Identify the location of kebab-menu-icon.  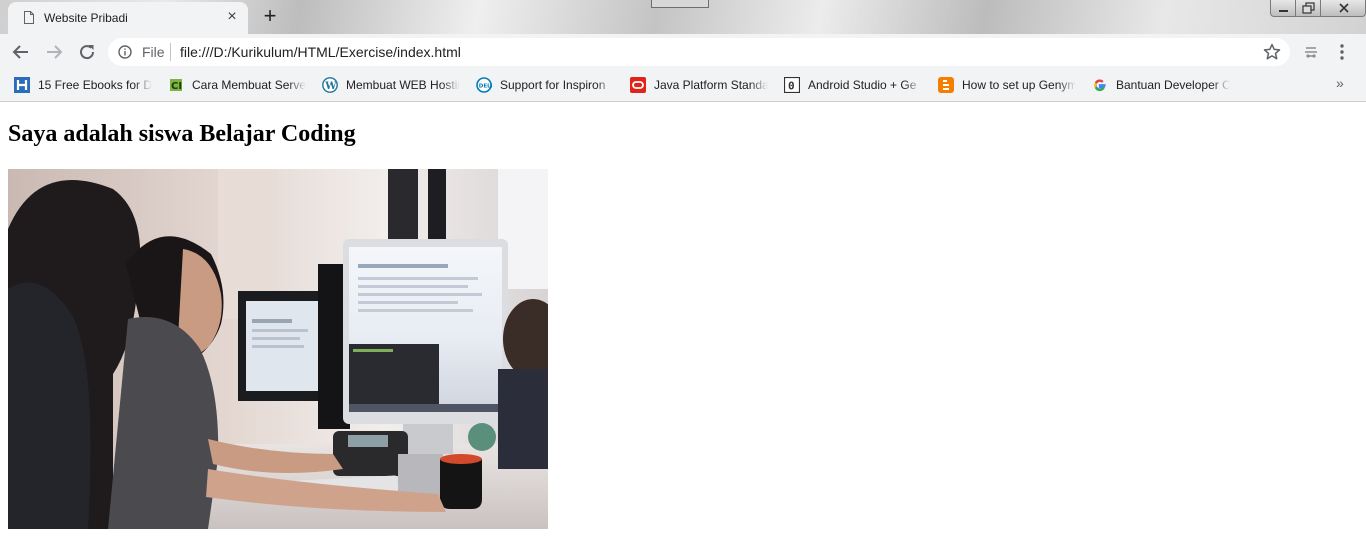
(1342, 52).